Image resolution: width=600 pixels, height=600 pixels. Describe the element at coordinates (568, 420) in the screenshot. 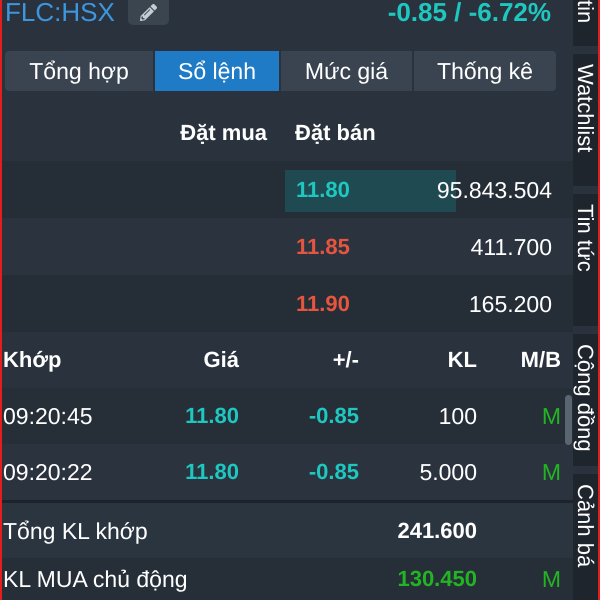

I see `scrollbar-thumb` at that location.